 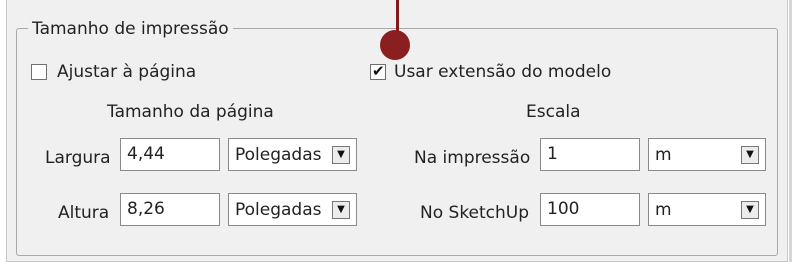 What do you see at coordinates (790, 131) in the screenshot?
I see `dialog-edge` at bounding box center [790, 131].